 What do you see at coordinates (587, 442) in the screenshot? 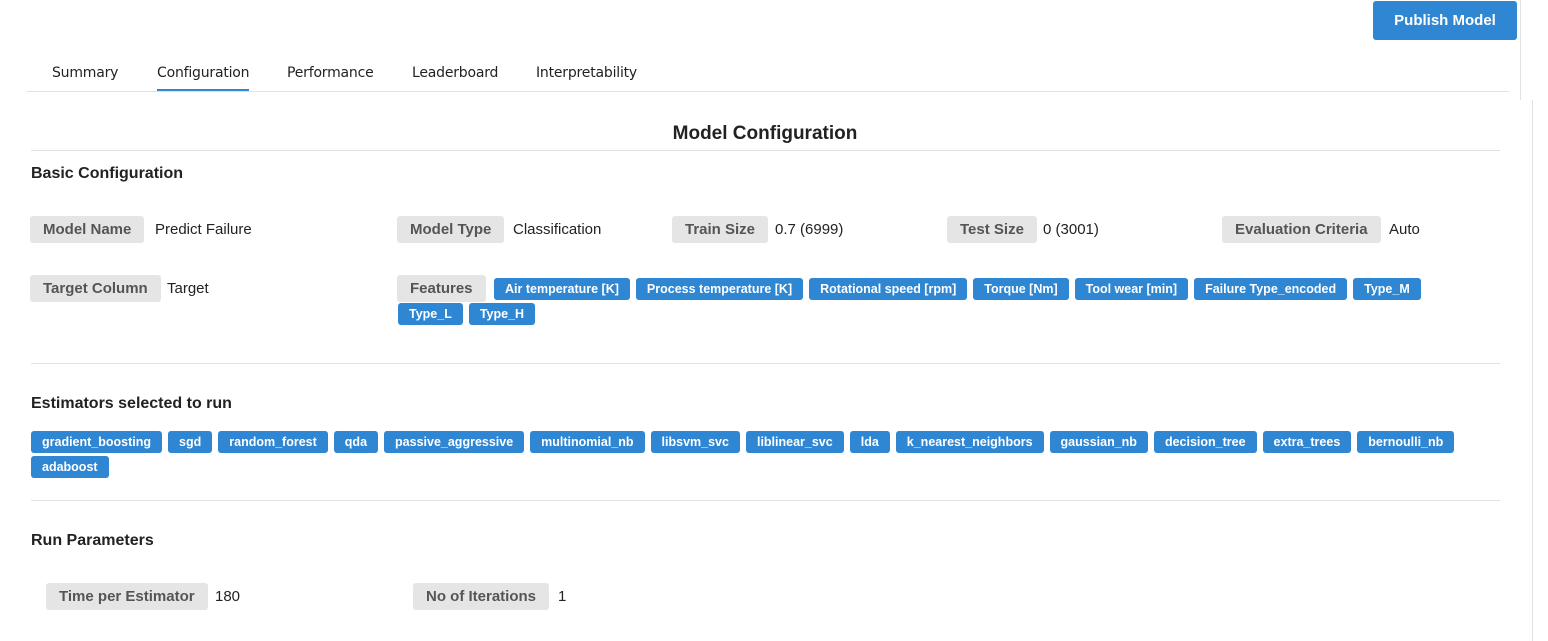
I see `estimator-tag: multinomial_nb` at bounding box center [587, 442].